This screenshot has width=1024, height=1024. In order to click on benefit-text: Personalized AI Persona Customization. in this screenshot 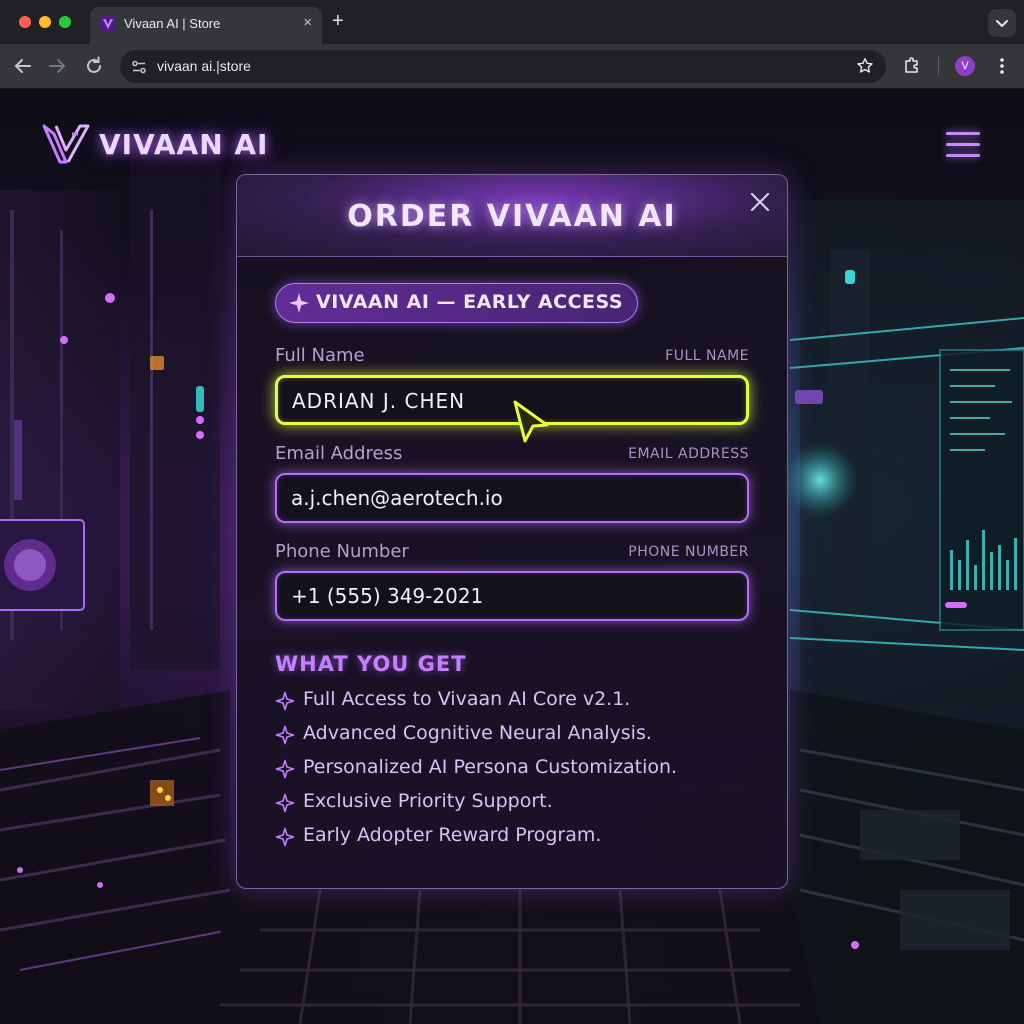, I will do `click(490, 767)`.